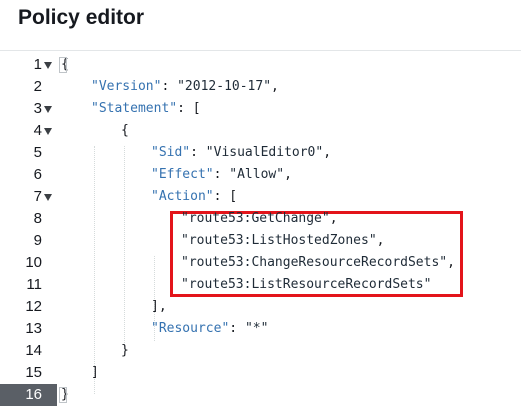  What do you see at coordinates (37, 64) in the screenshot?
I see `line-number: 1` at bounding box center [37, 64].